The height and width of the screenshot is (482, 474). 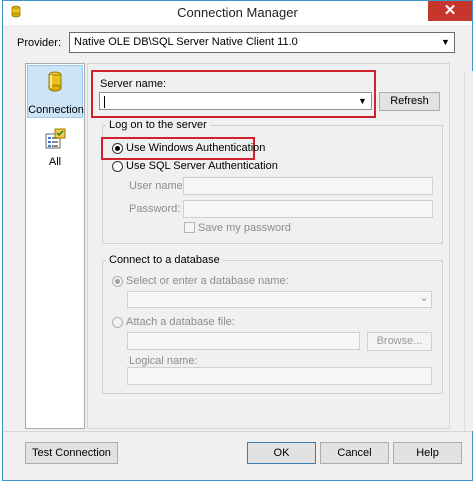 I want to click on chevron-down-icon: ⌄, so click(x=424, y=299).